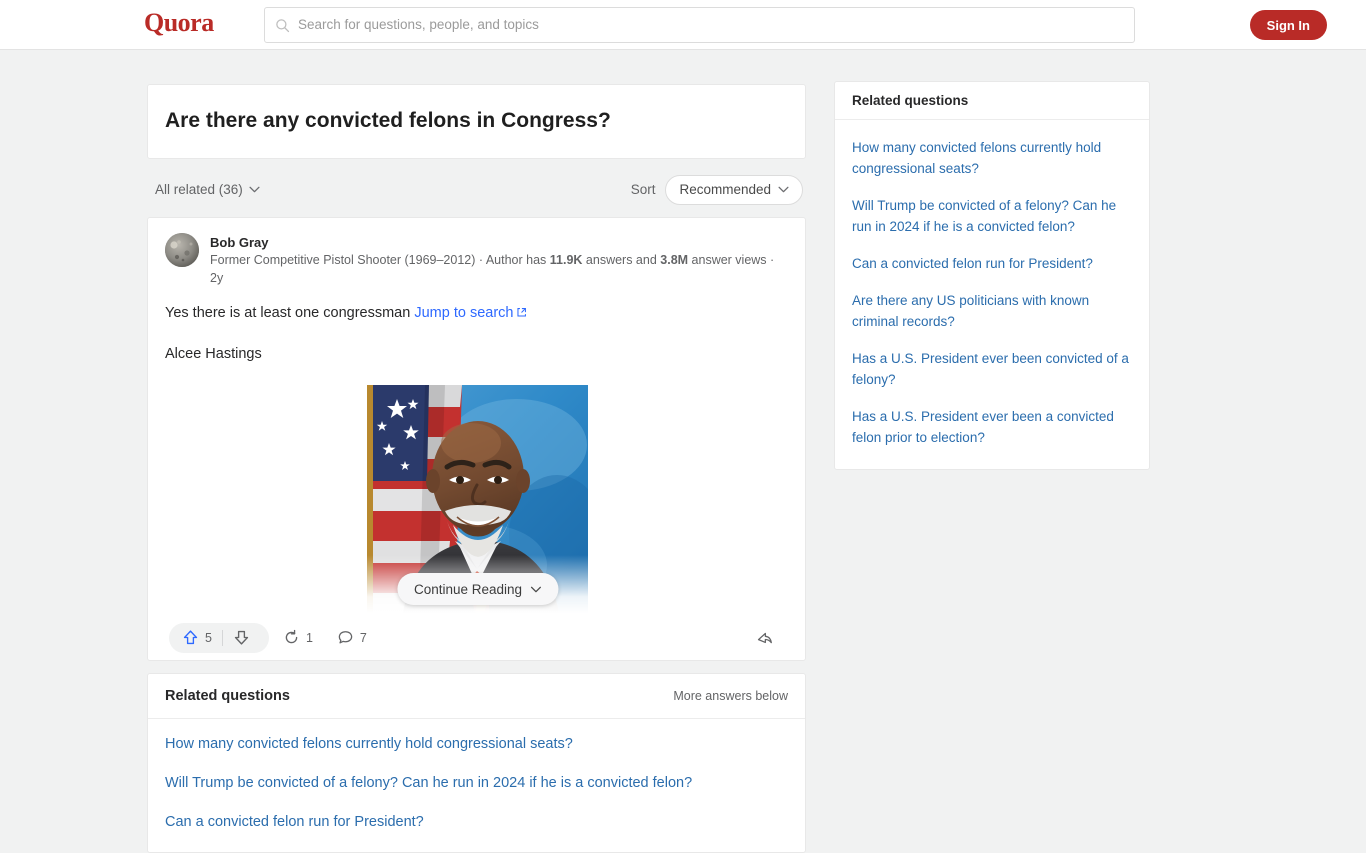 This screenshot has height=853, width=1366. I want to click on credential-mid: answers and, so click(621, 260).